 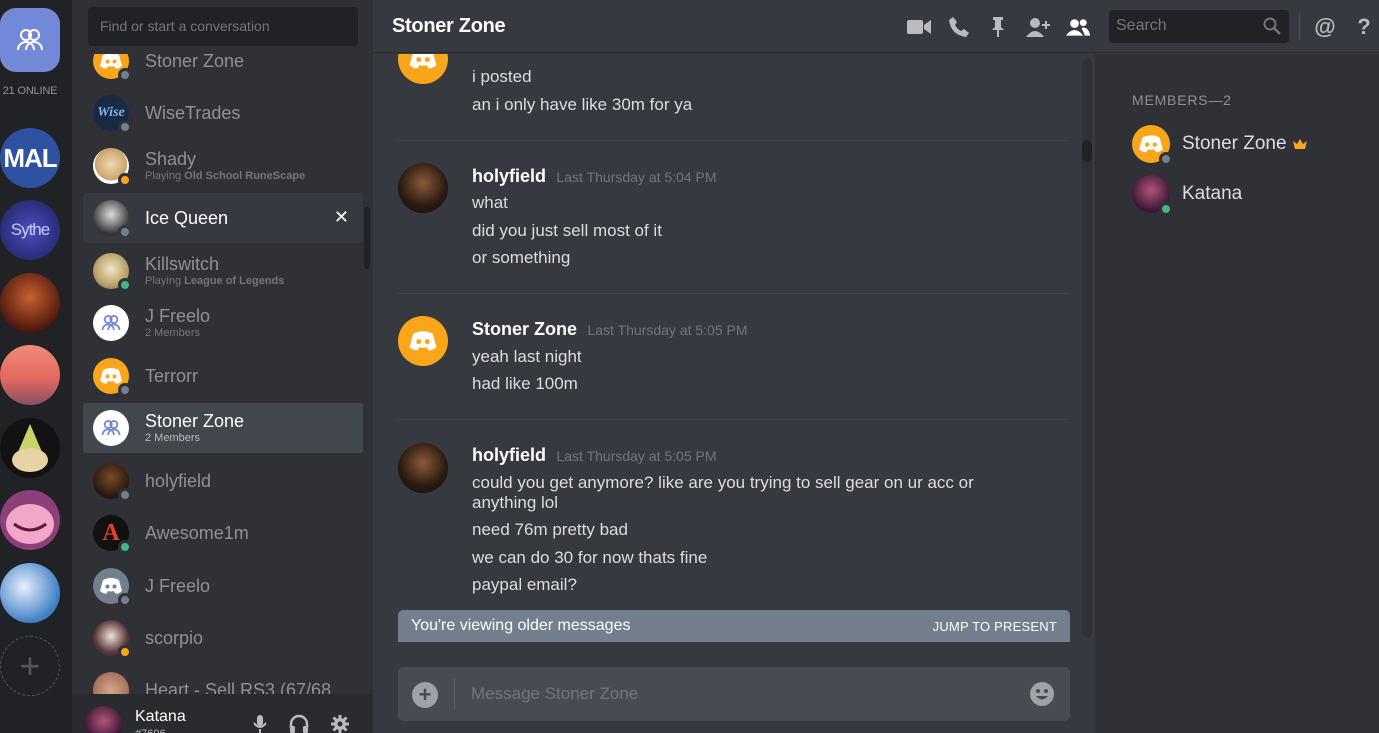 What do you see at coordinates (223, 70) in the screenshot?
I see `dm-item-stoner-zone: Stoner Zone` at bounding box center [223, 70].